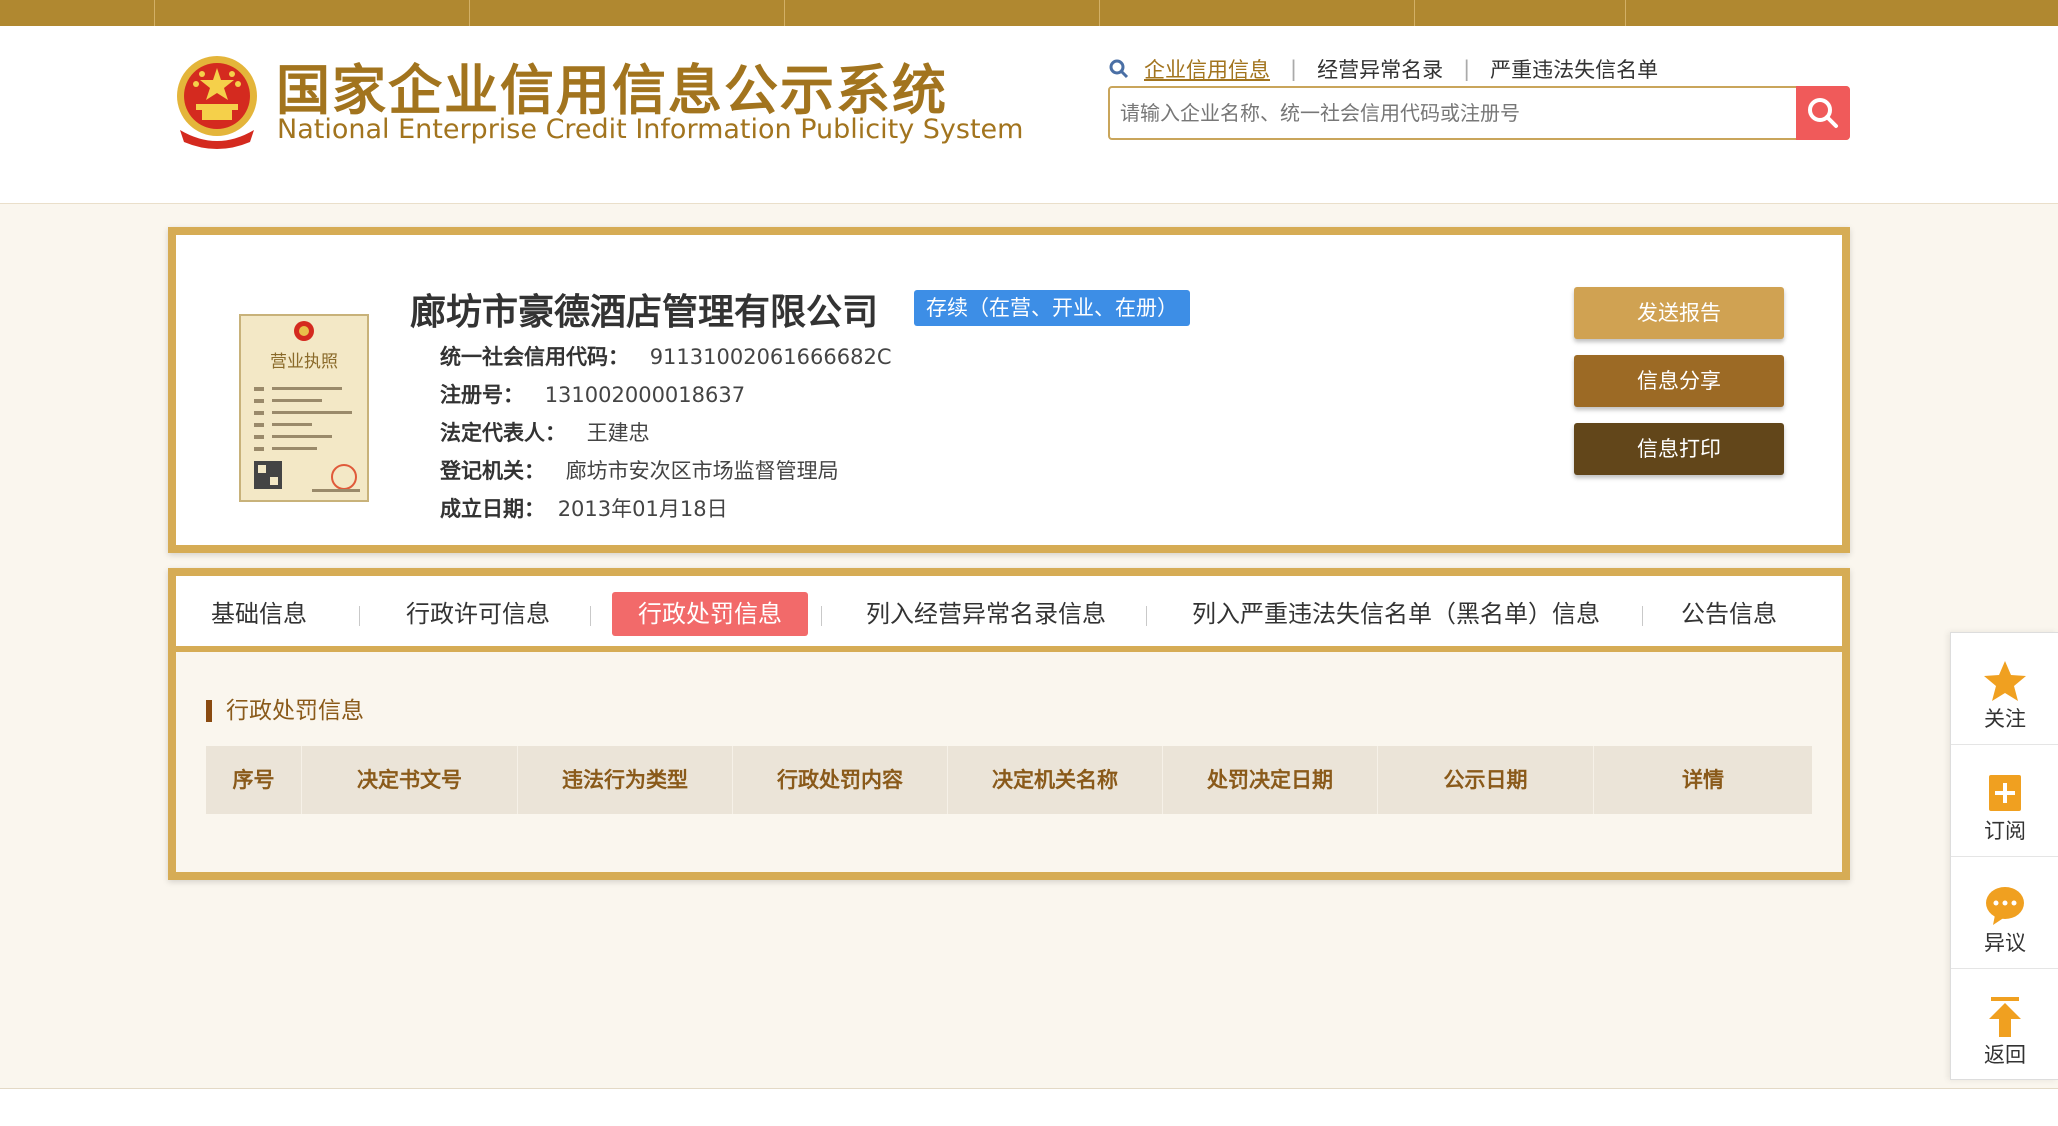 The image size is (2058, 1126). What do you see at coordinates (304, 362) in the screenshot?
I see `license-title: 营业执照` at bounding box center [304, 362].